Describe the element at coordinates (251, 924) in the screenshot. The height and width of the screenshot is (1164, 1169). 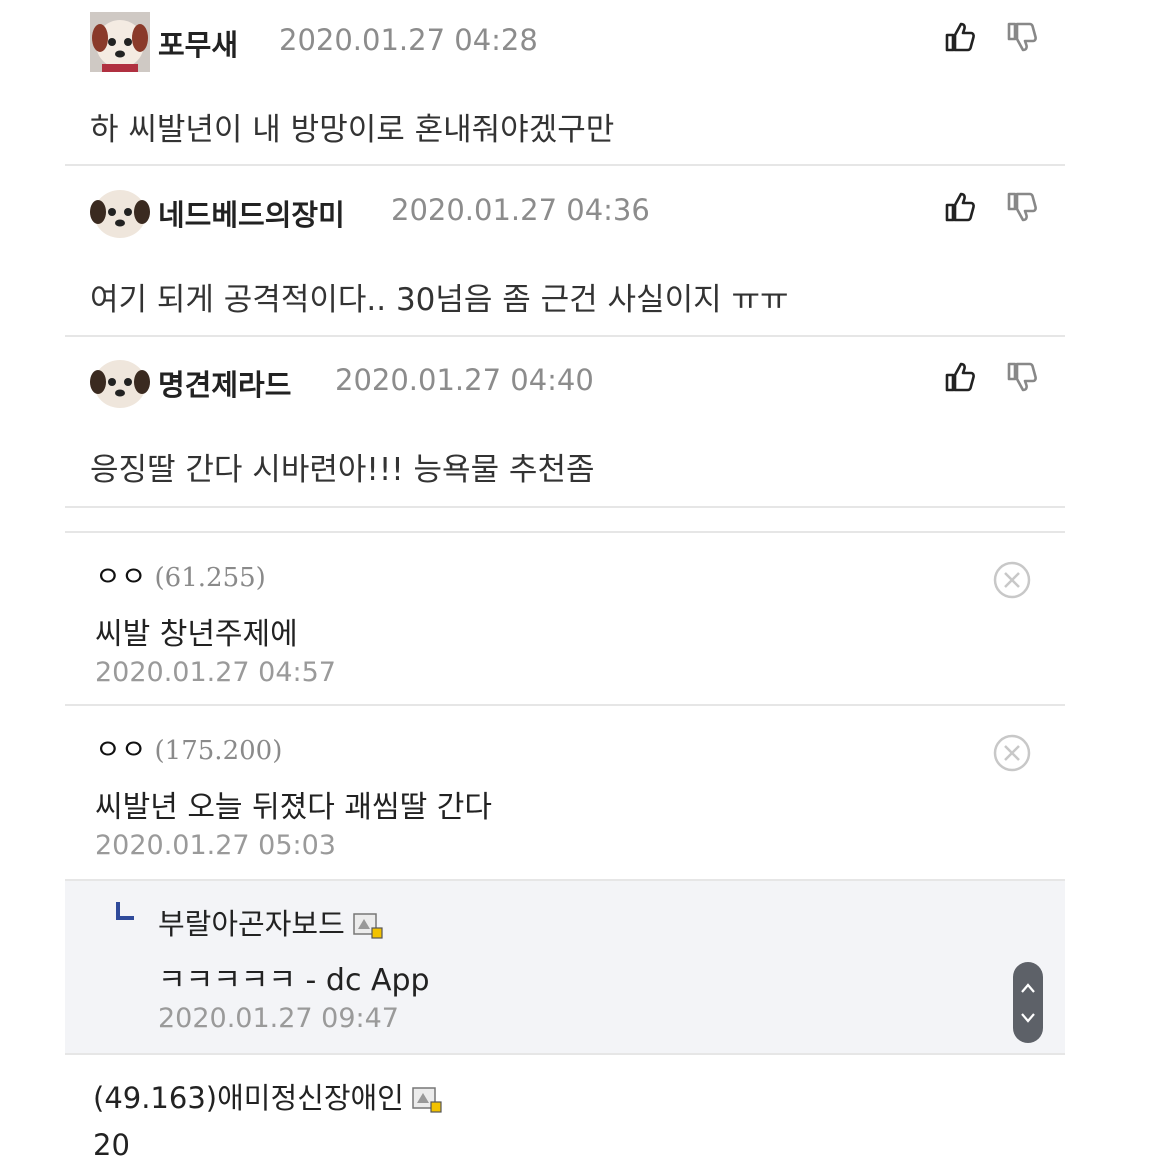
I see `nested-reply-author-name: 부랄아곤자보드` at that location.